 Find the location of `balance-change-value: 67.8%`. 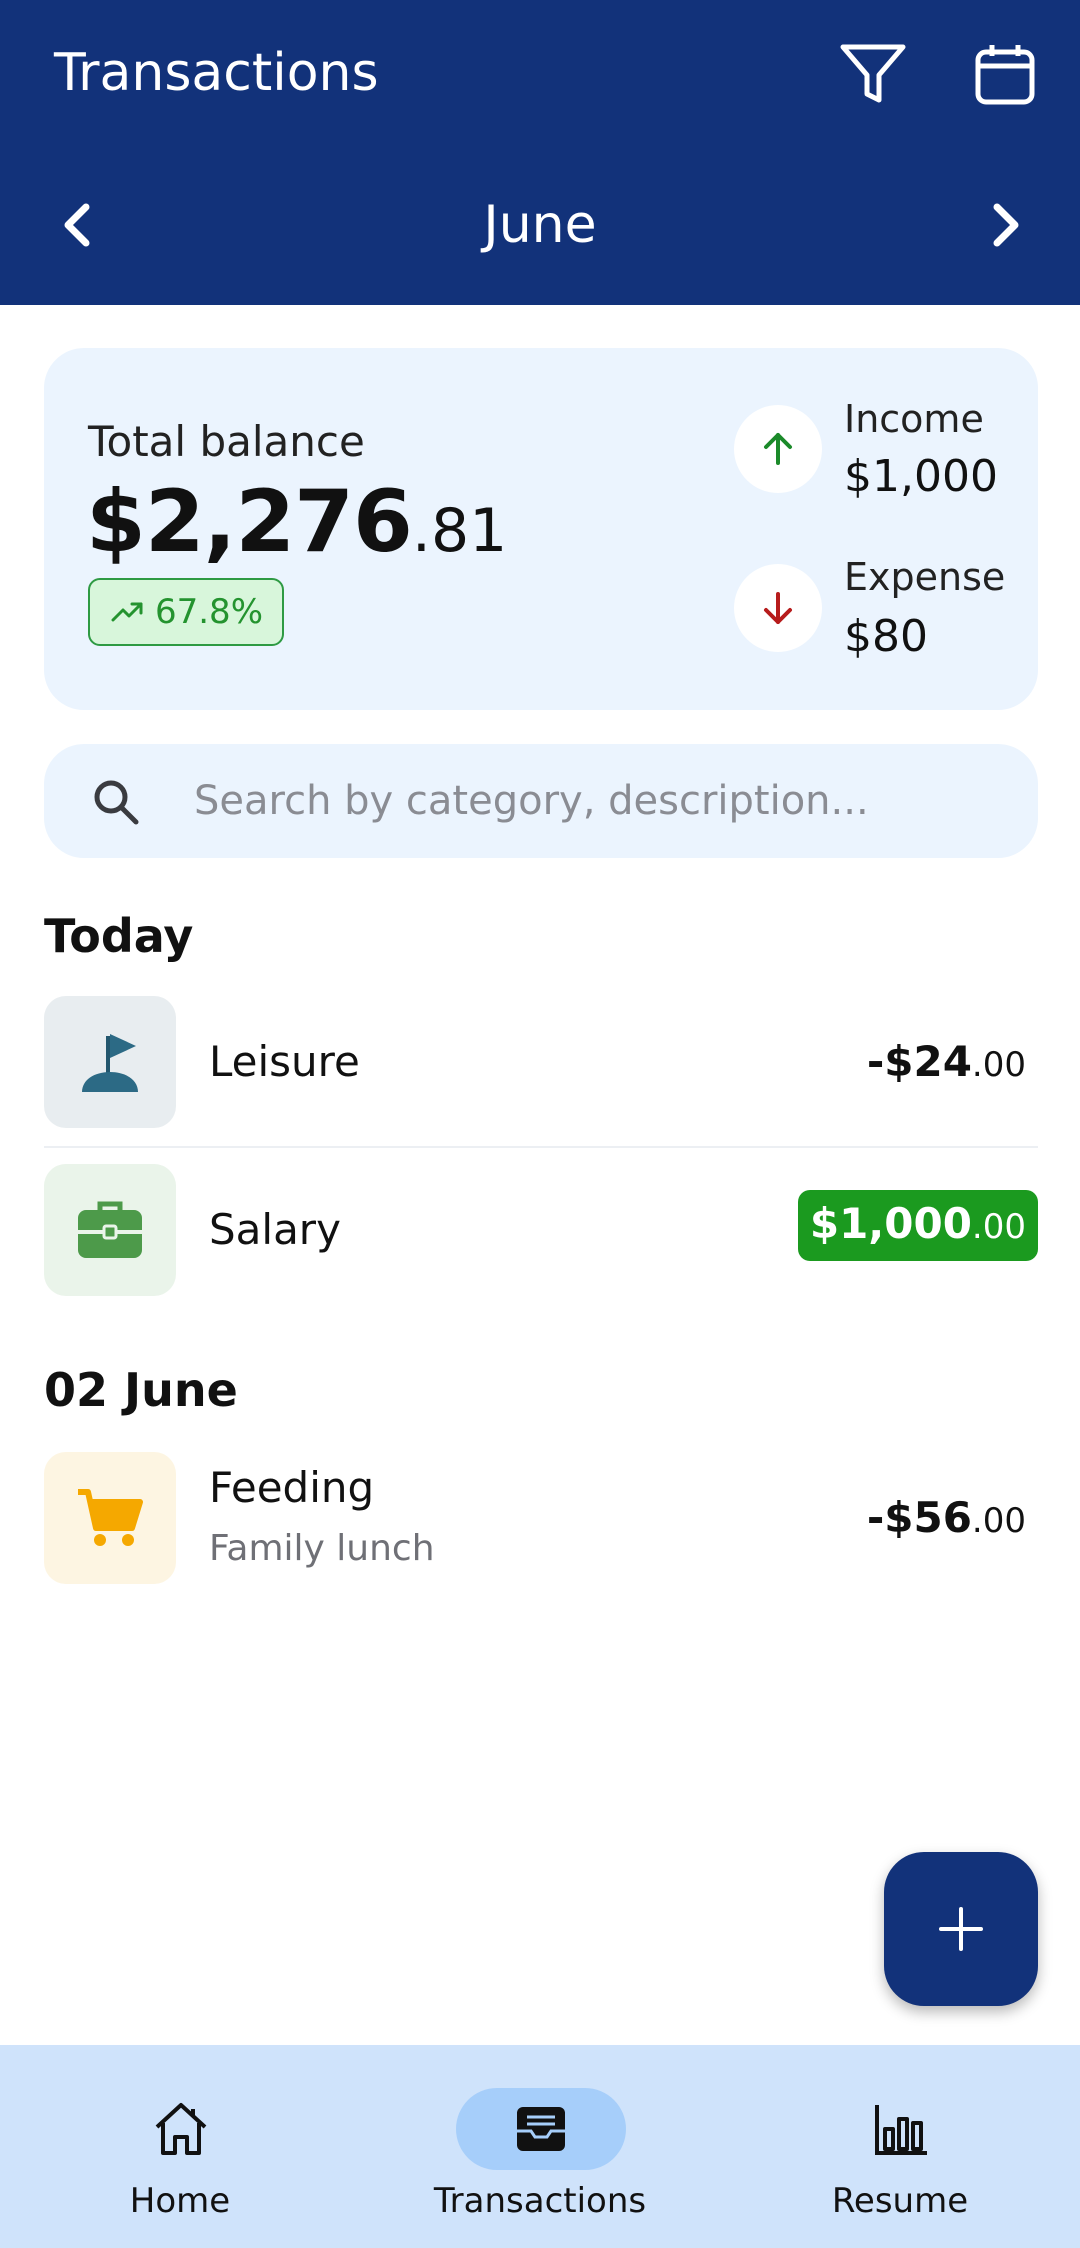

balance-change-value: 67.8% is located at coordinates (208, 612).